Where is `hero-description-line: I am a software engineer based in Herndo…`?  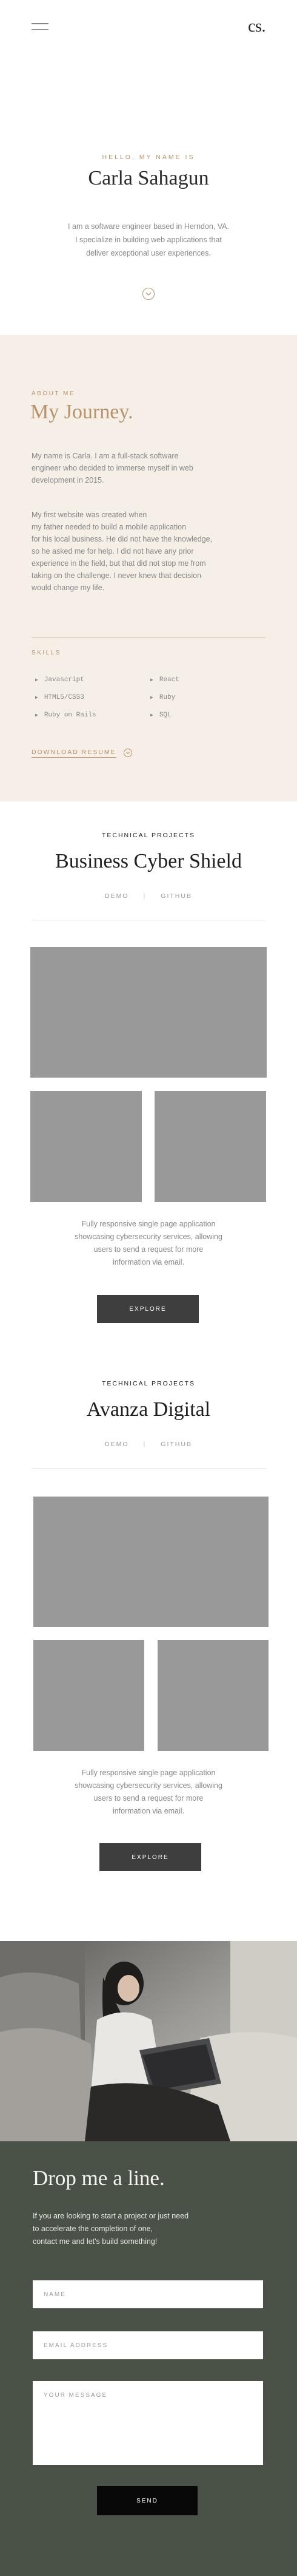 hero-description-line: I am a software engineer based in Herndo… is located at coordinates (148, 226).